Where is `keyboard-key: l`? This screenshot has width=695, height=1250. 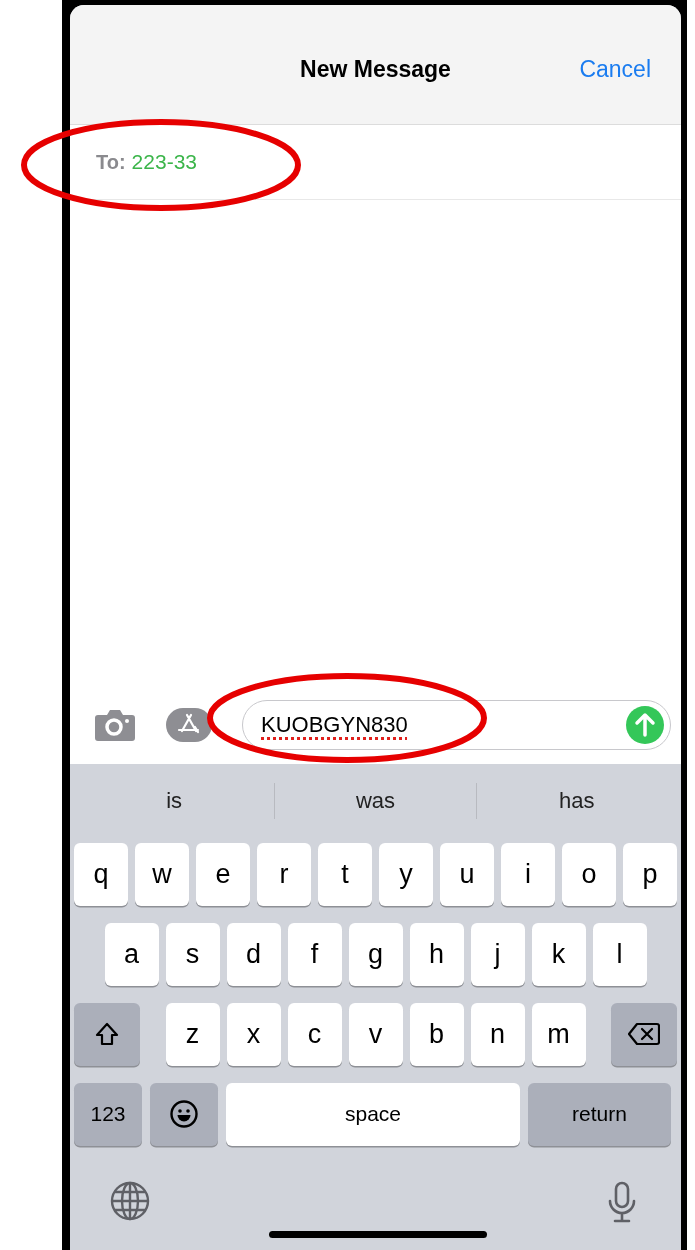 keyboard-key: l is located at coordinates (619, 954).